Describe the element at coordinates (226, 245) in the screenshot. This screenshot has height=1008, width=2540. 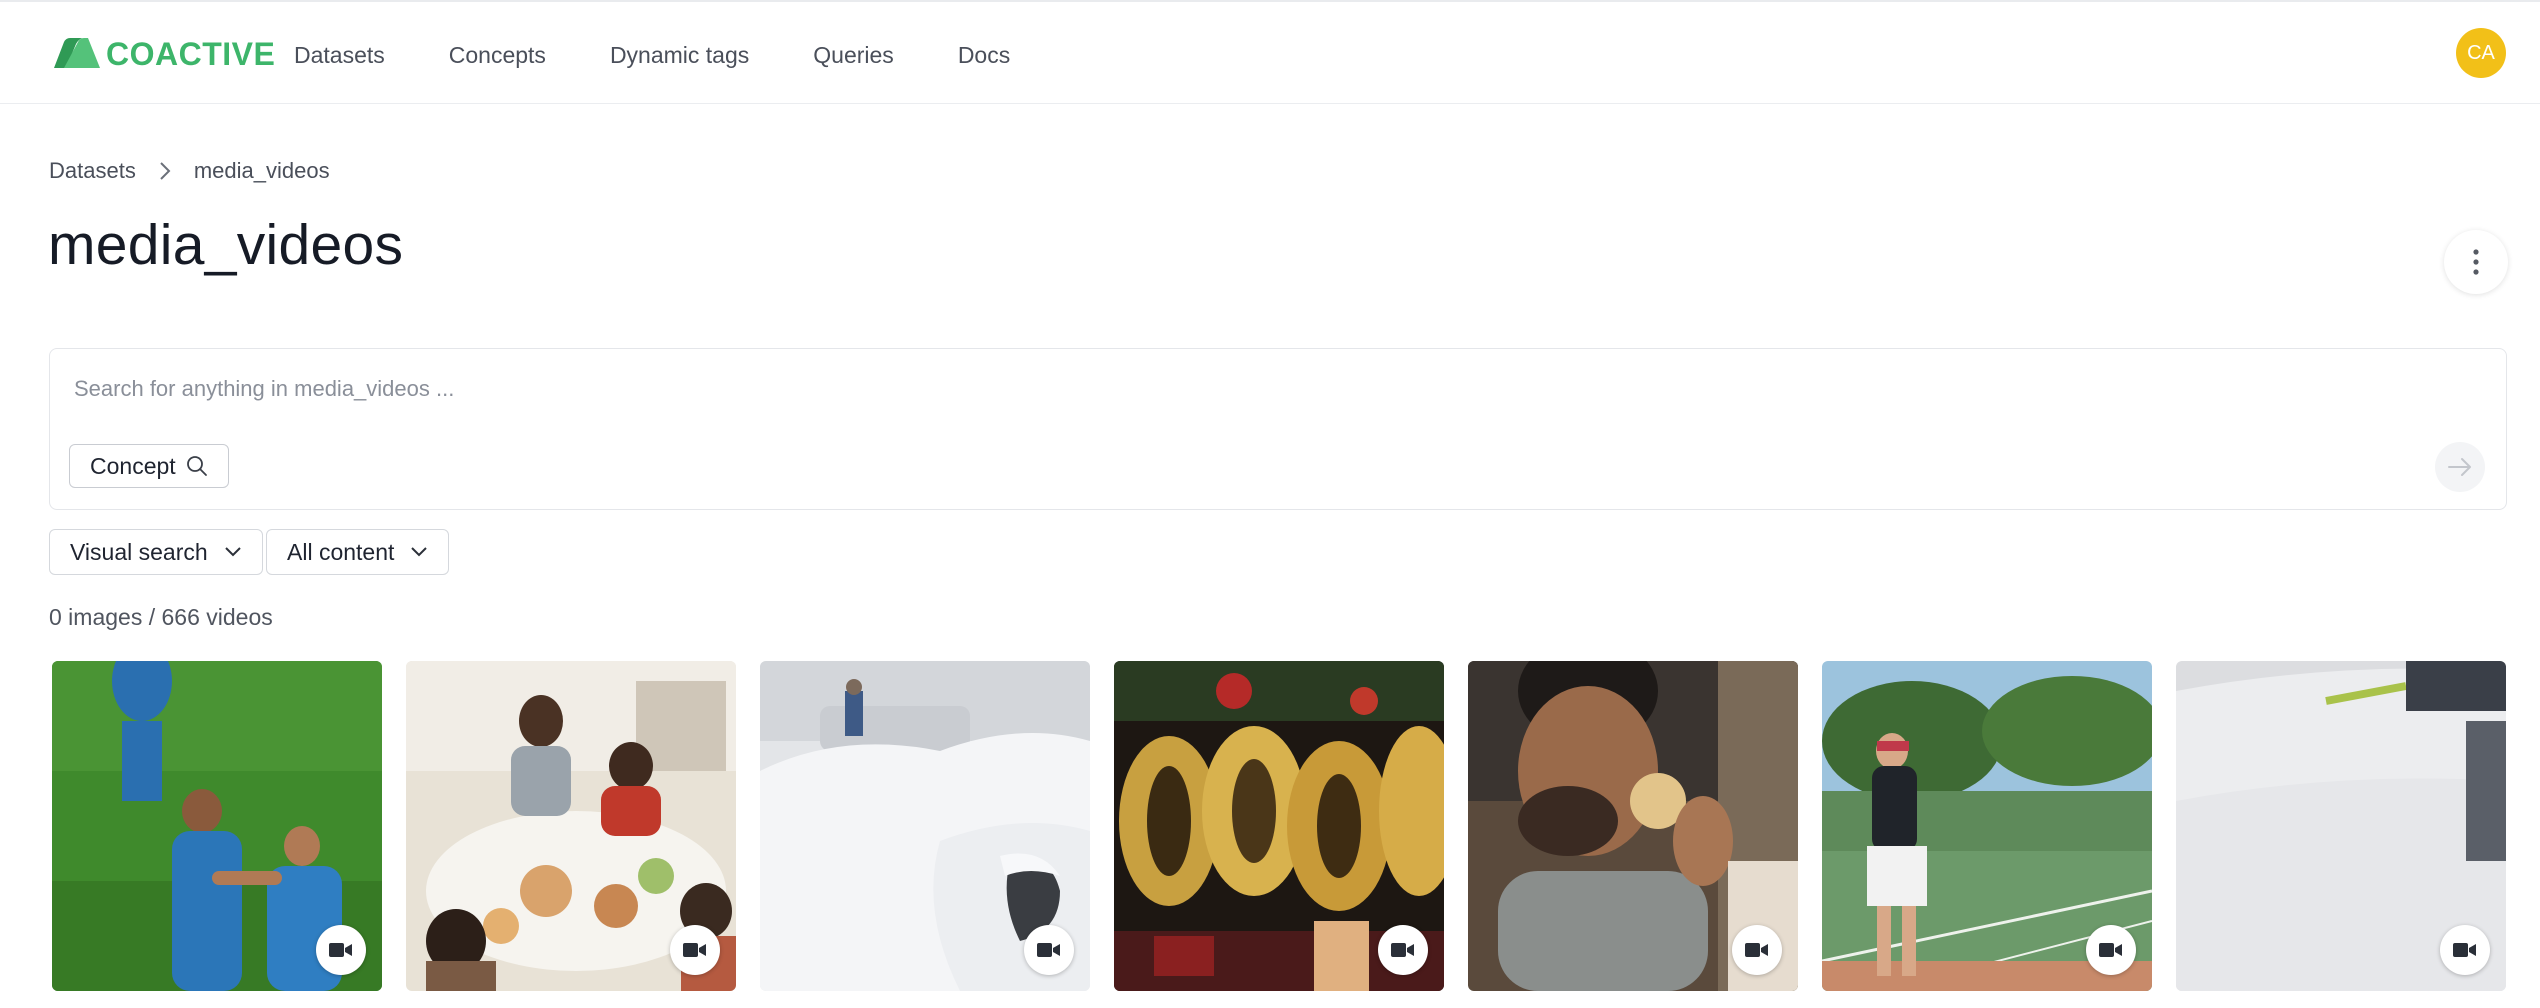
I see `page-title: media_videos` at that location.